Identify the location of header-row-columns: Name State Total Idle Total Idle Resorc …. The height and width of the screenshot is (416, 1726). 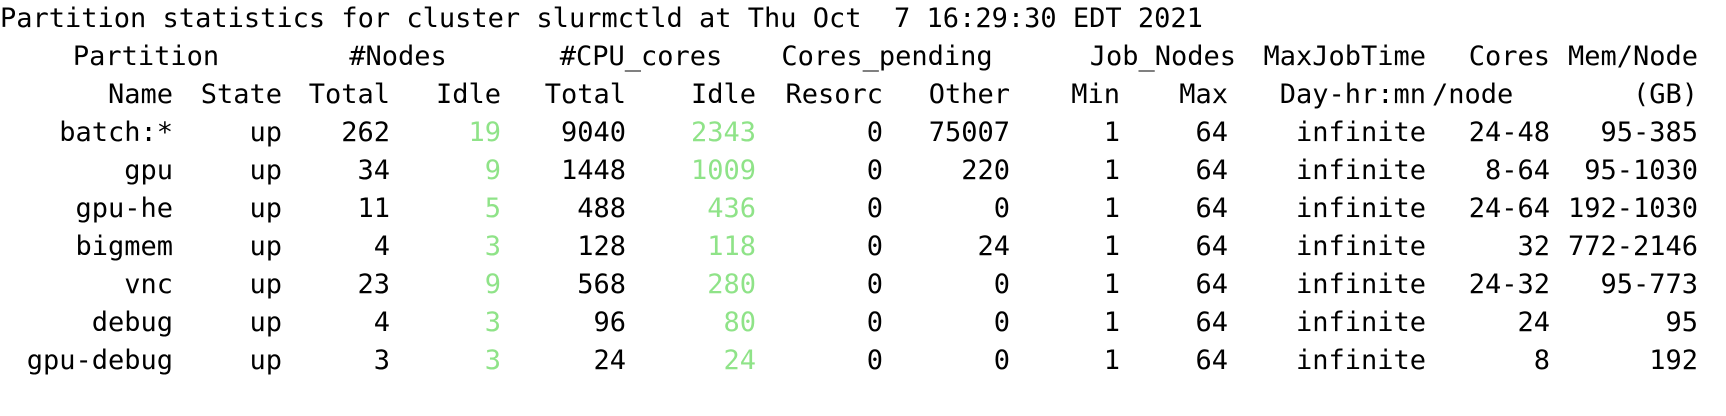
(863, 95).